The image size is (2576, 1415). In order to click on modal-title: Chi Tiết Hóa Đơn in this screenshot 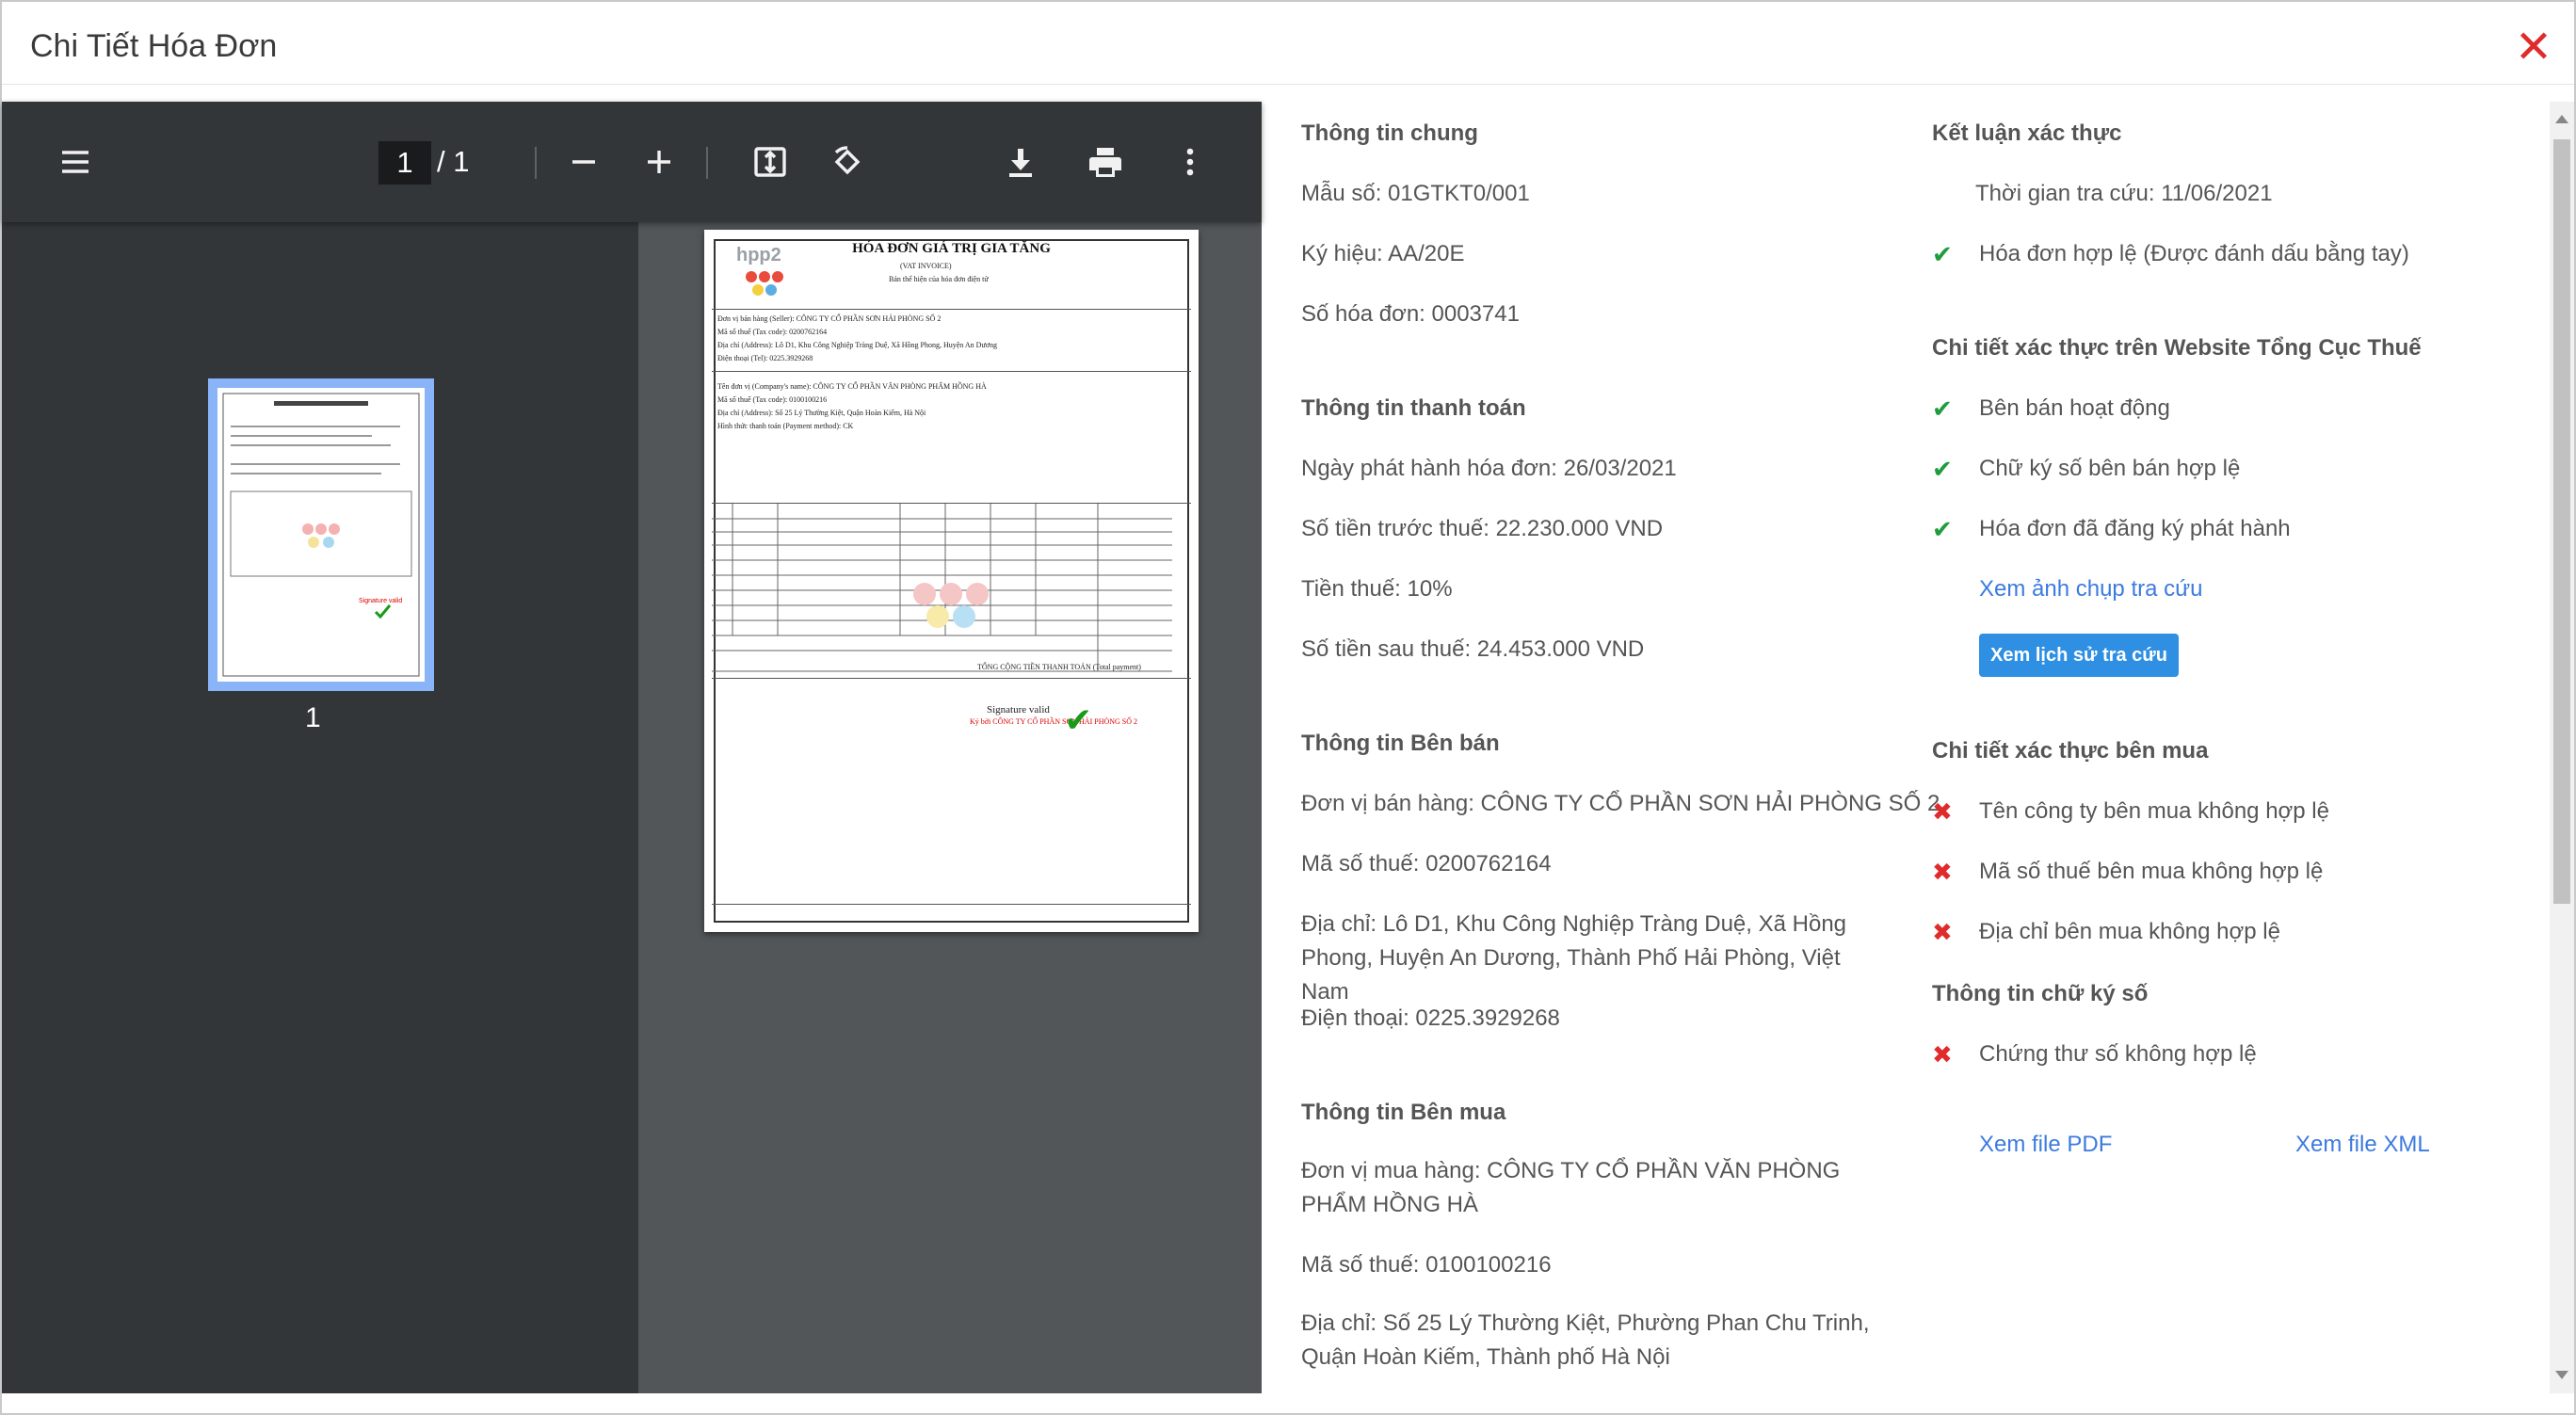, I will do `click(154, 46)`.